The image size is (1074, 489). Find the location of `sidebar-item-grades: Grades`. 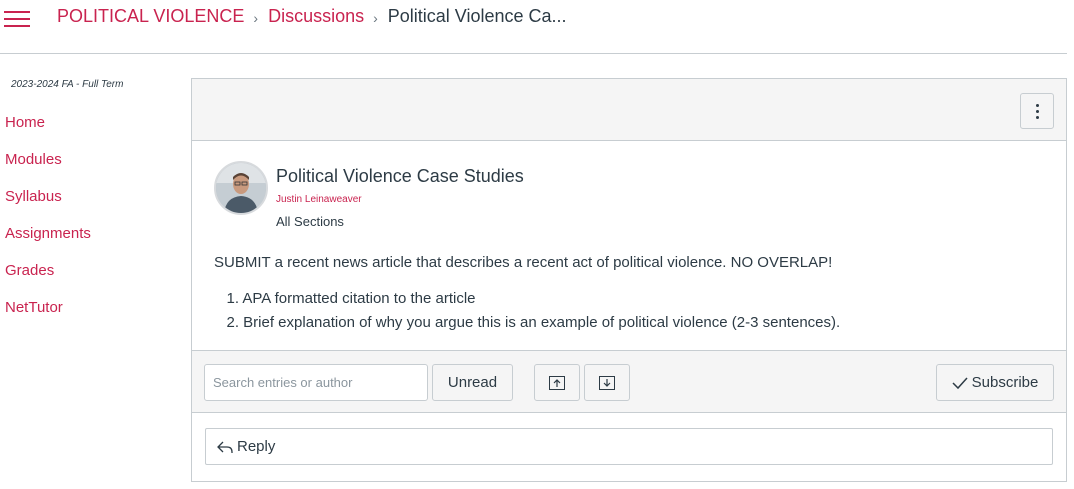

sidebar-item-grades: Grades is located at coordinates (48, 280).